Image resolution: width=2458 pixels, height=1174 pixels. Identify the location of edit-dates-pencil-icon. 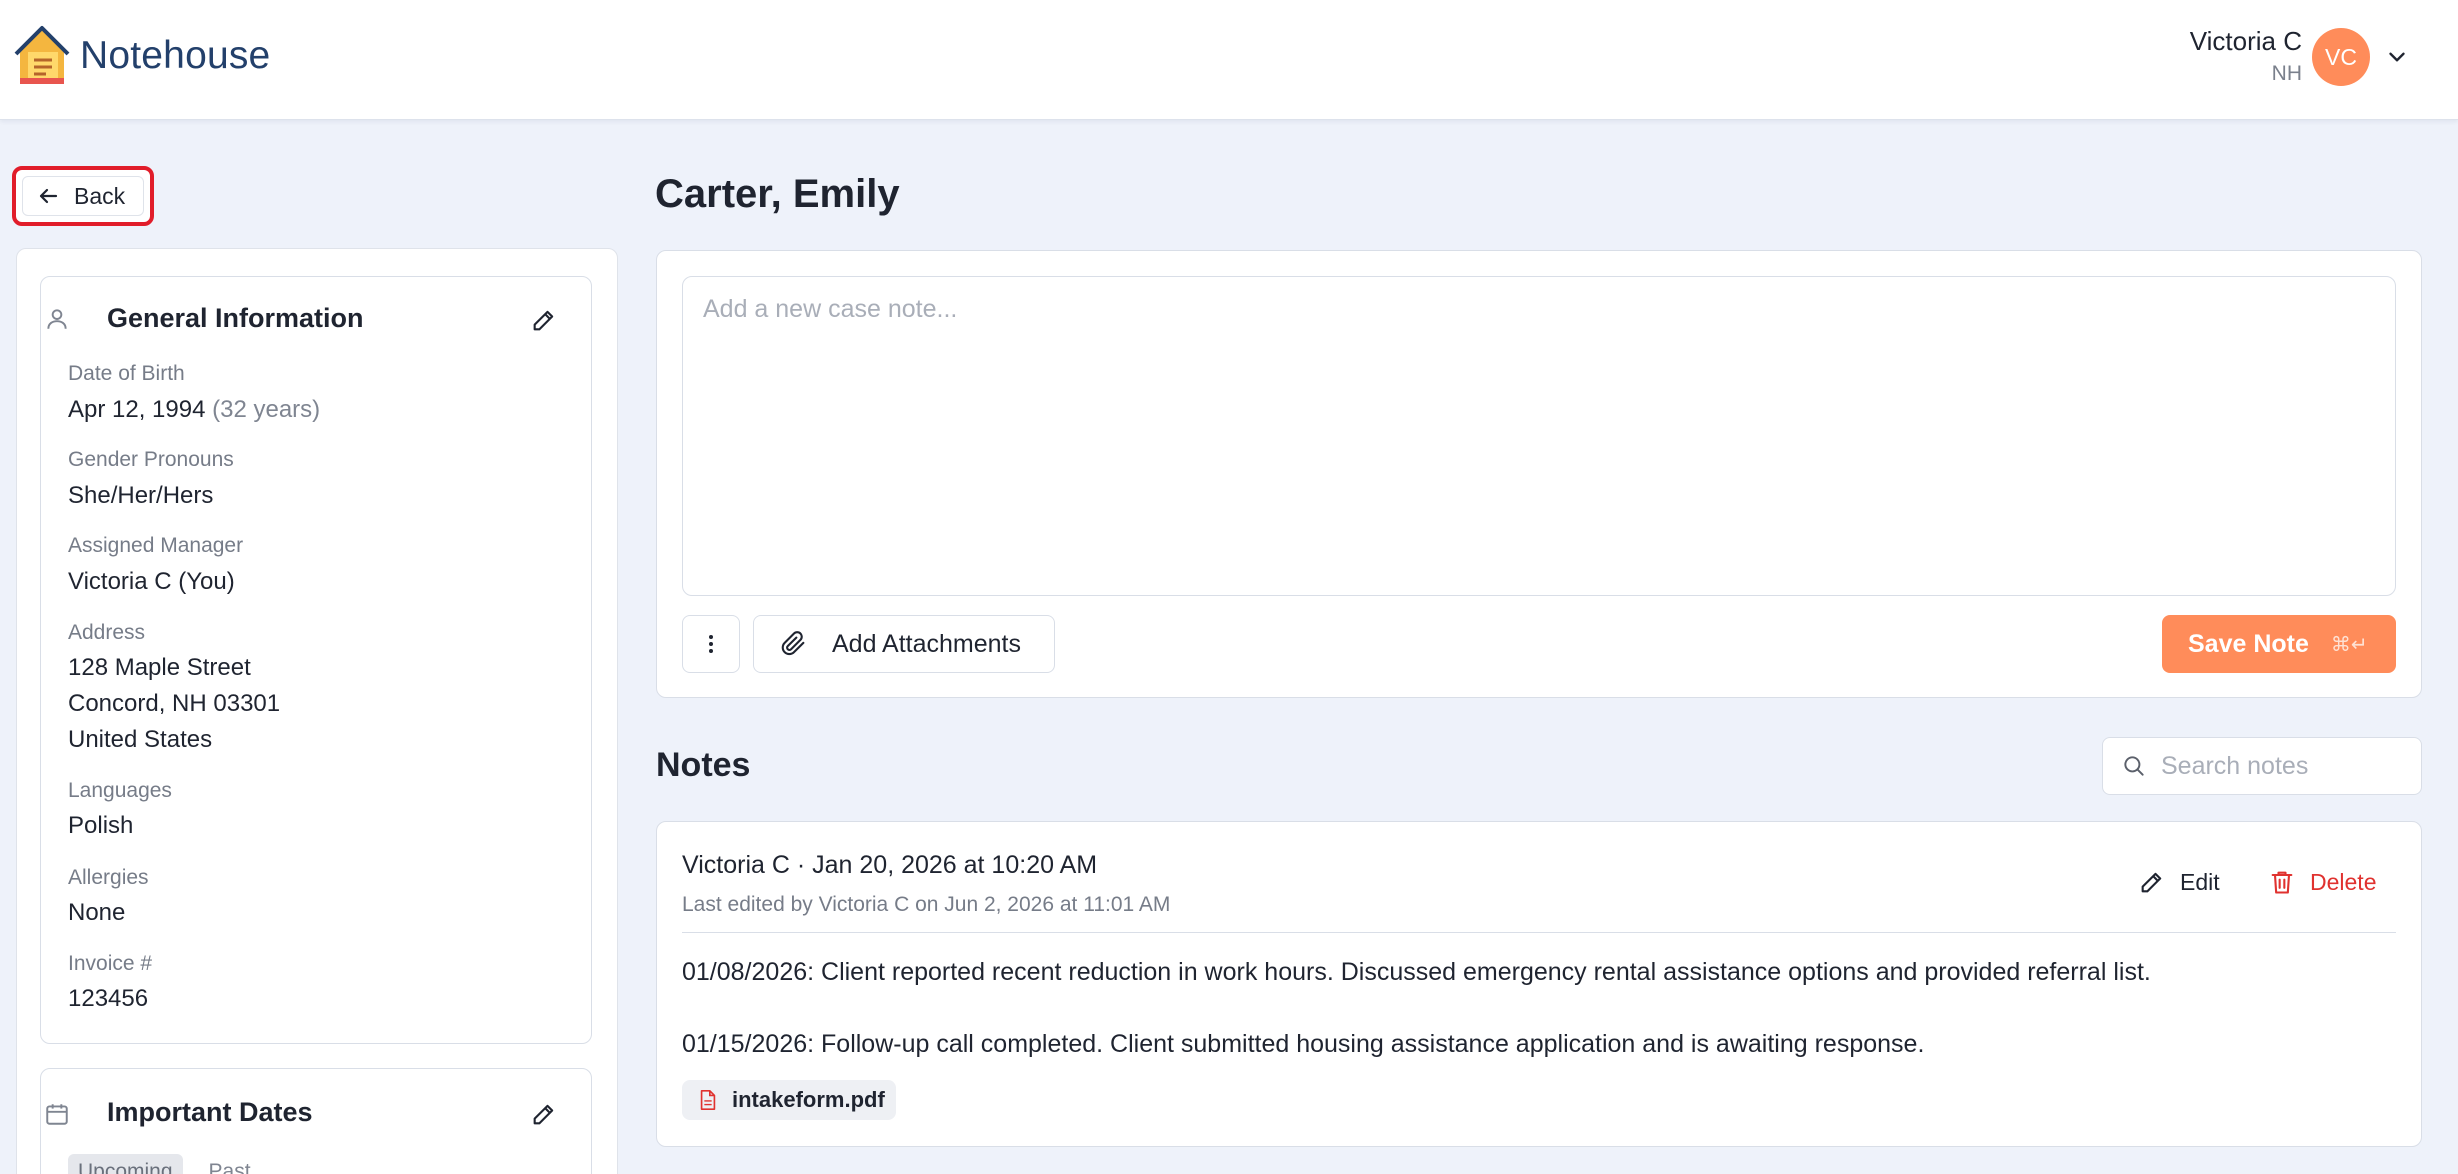
(544, 1114).